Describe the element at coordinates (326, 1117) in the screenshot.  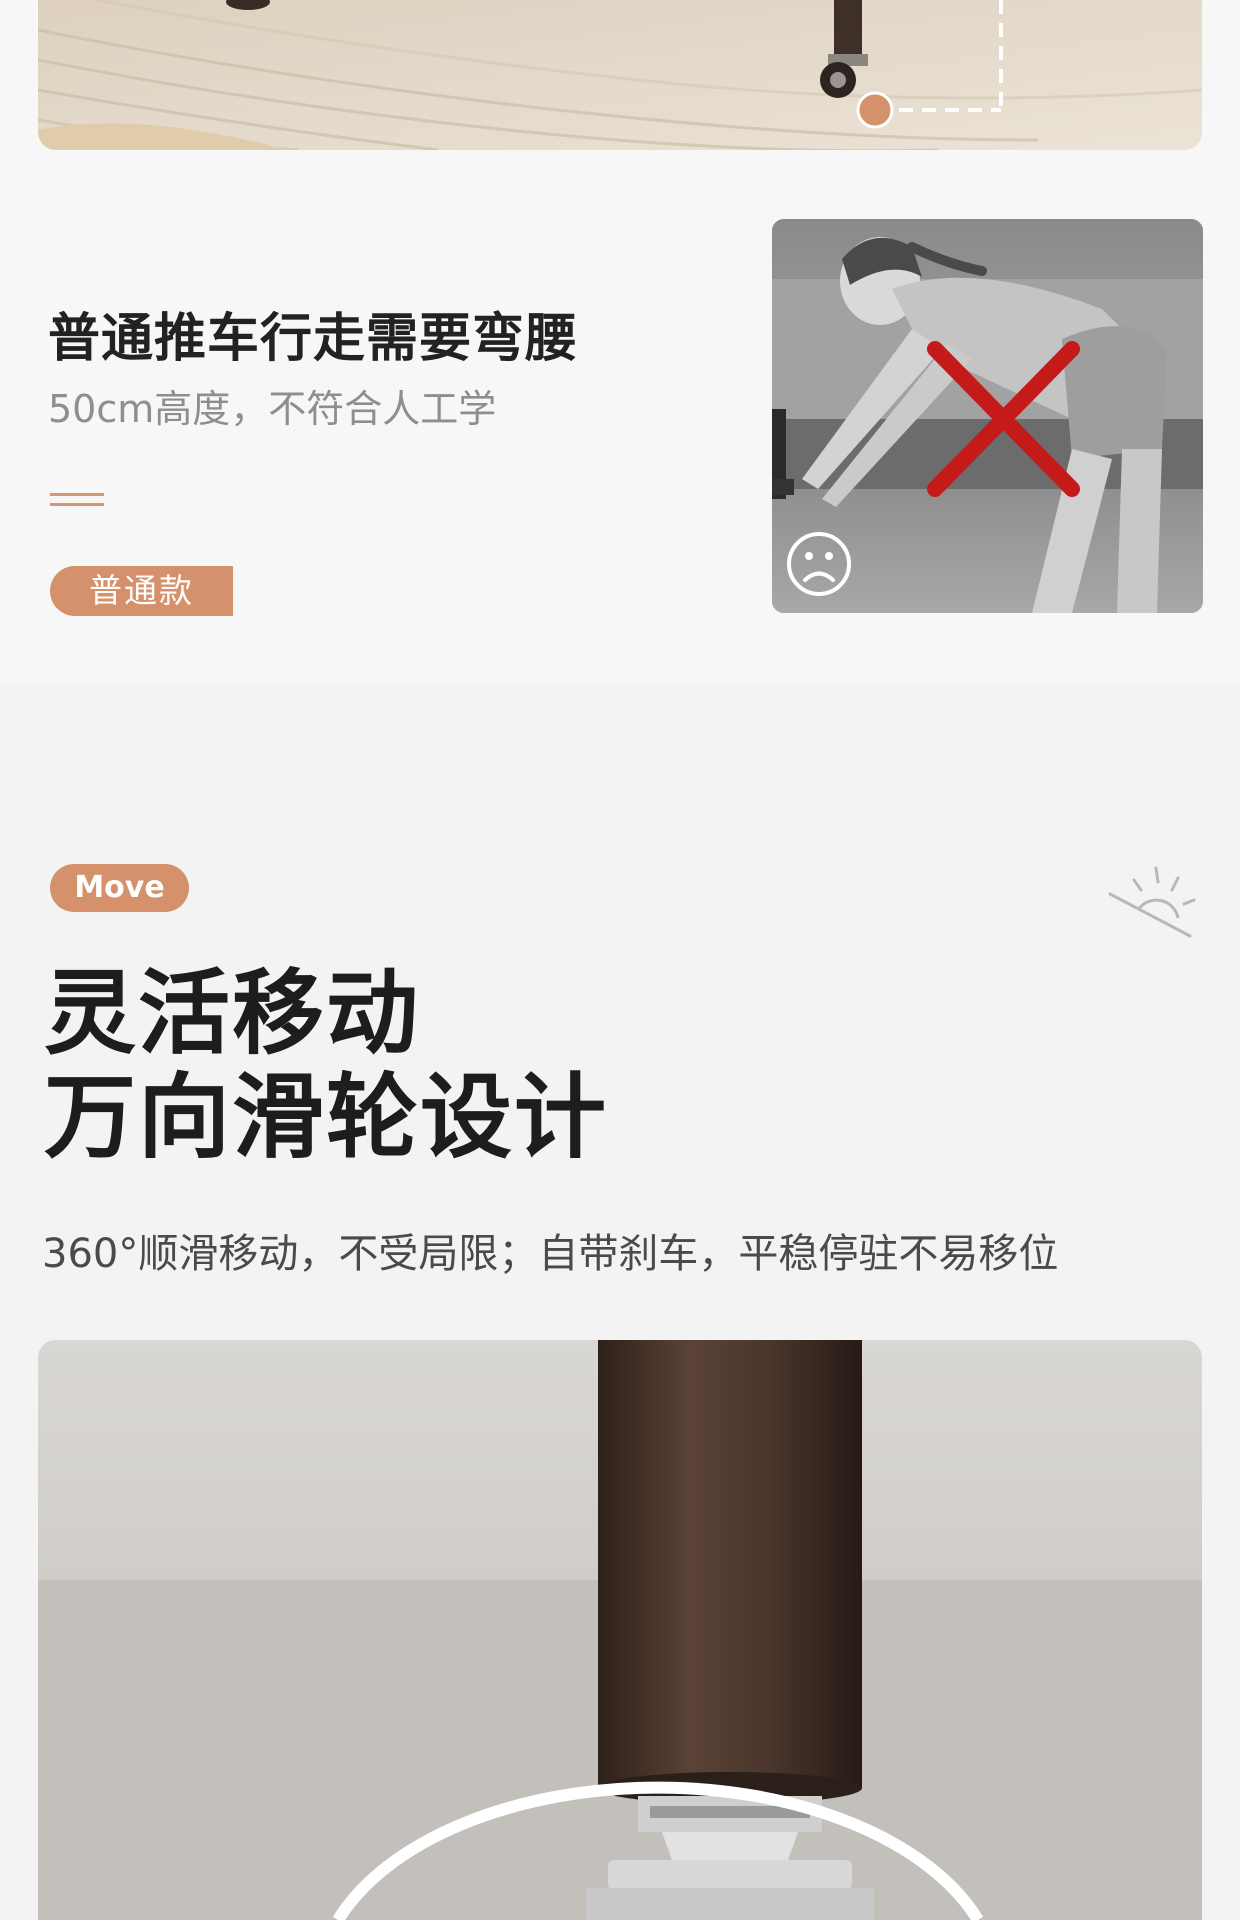
I see `move-title-line2: 万向滑轮设计` at that location.